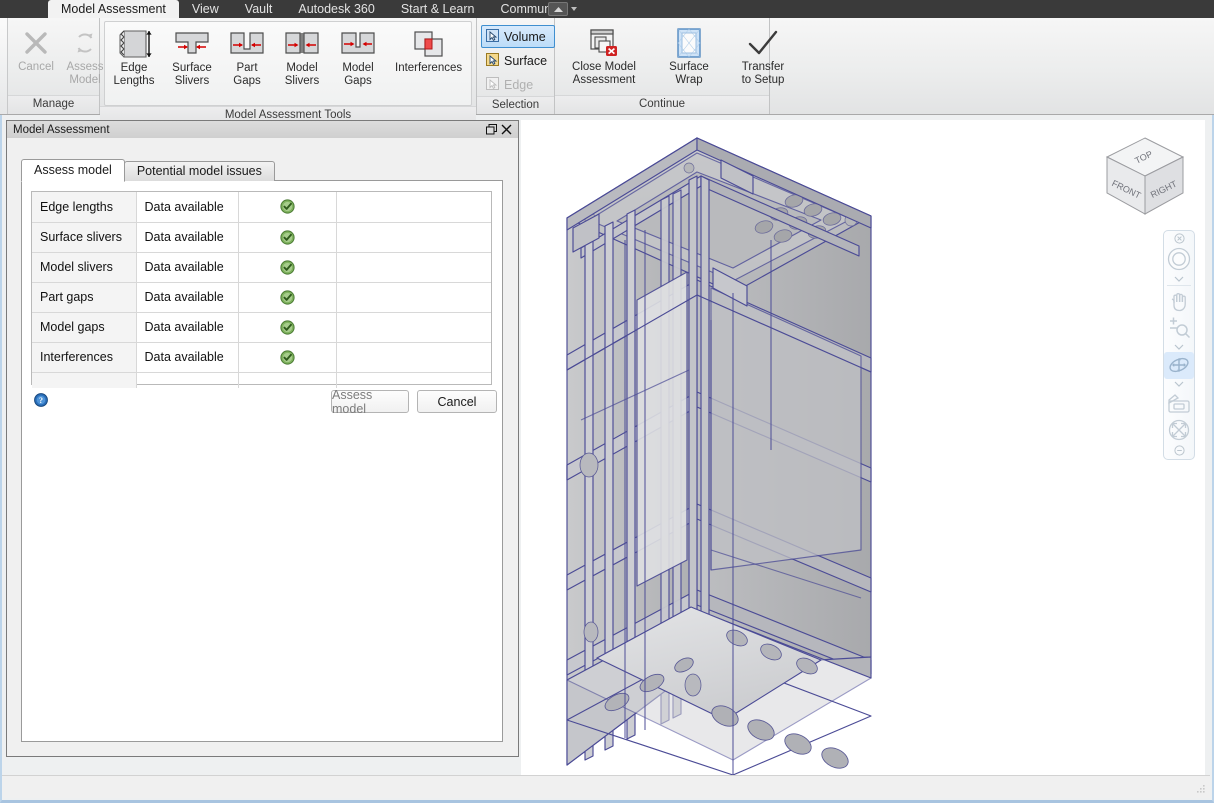 The image size is (1214, 803). I want to click on surface-slivers-button: Surface Slivers, so click(192, 67).